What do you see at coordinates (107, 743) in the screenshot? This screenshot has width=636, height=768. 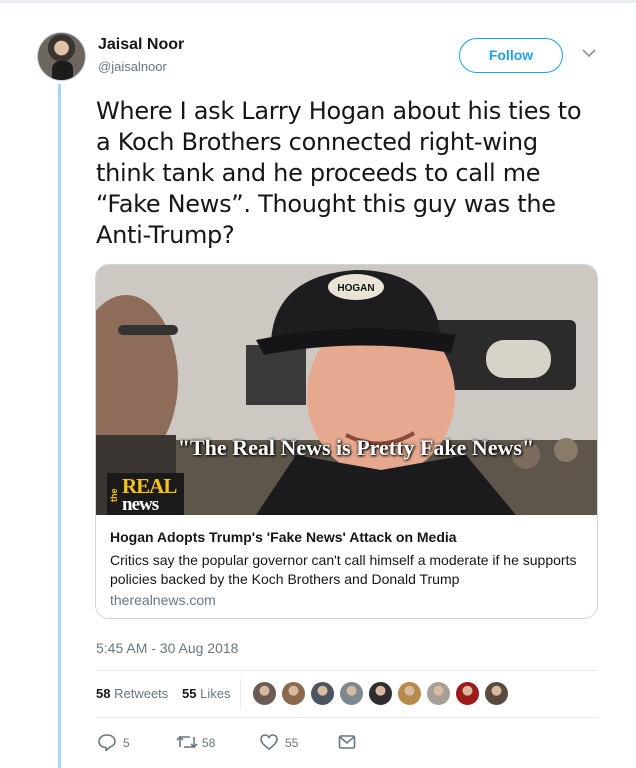 I see `reply-icon` at bounding box center [107, 743].